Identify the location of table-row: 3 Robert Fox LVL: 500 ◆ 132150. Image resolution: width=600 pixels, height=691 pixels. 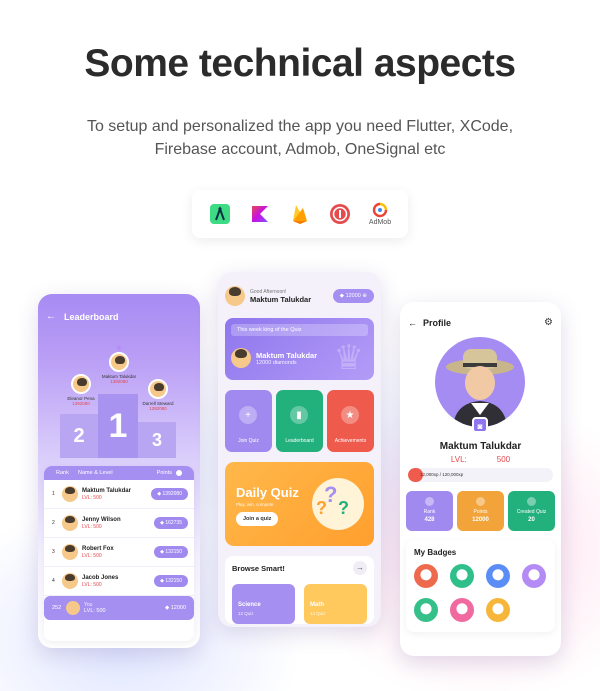
(119, 552).